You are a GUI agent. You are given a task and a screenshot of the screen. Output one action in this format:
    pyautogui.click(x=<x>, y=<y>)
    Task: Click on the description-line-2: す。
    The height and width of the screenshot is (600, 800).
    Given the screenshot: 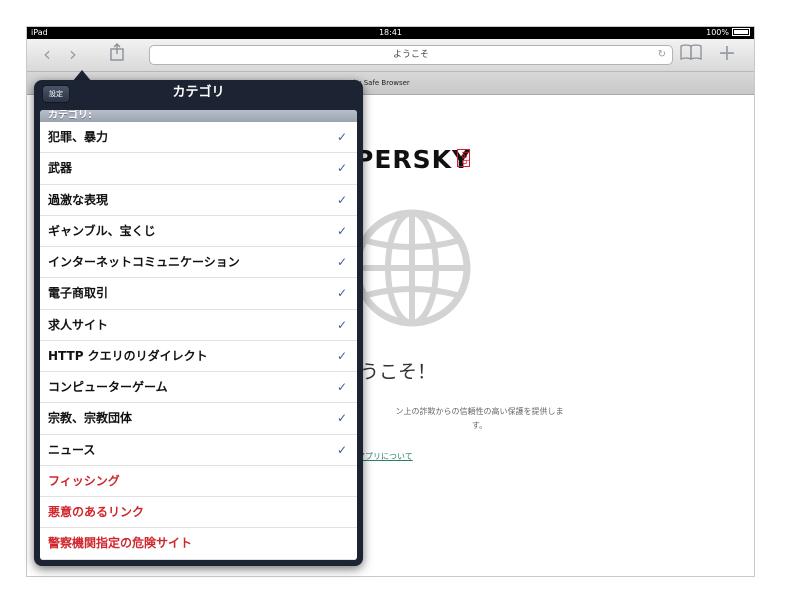 What is the action you would take?
    pyautogui.click(x=479, y=425)
    